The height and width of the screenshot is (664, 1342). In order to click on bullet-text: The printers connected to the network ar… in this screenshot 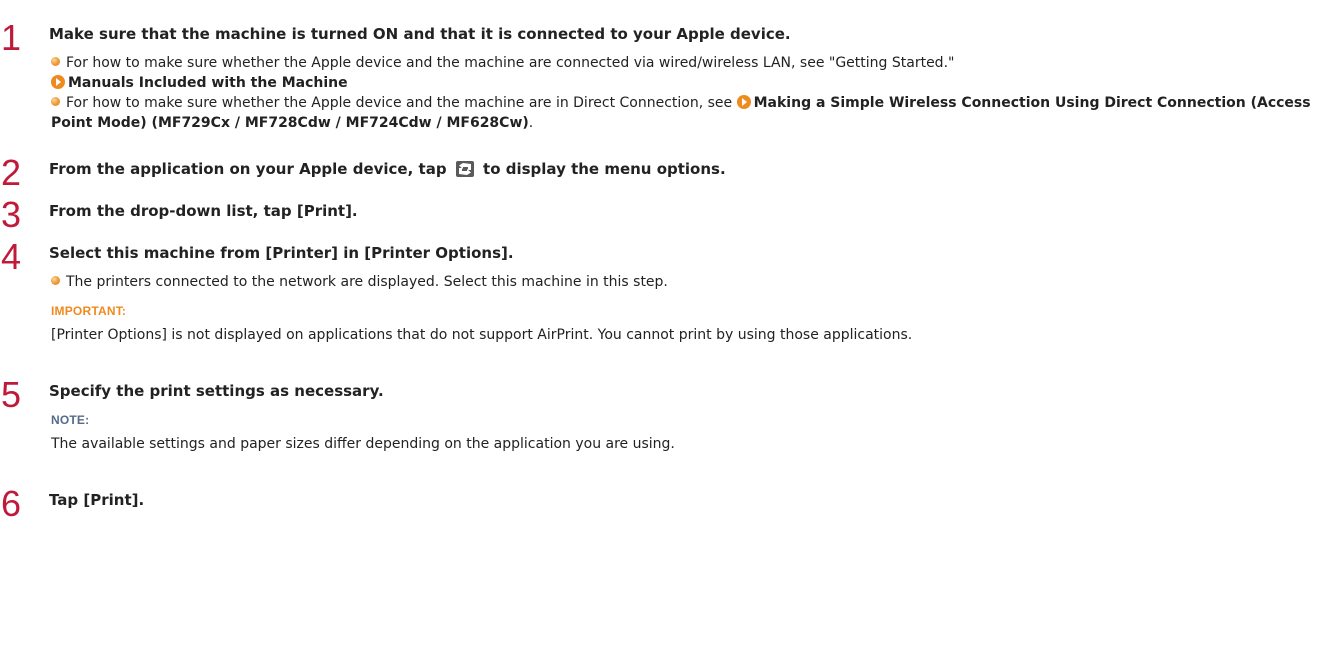, I will do `click(367, 282)`.